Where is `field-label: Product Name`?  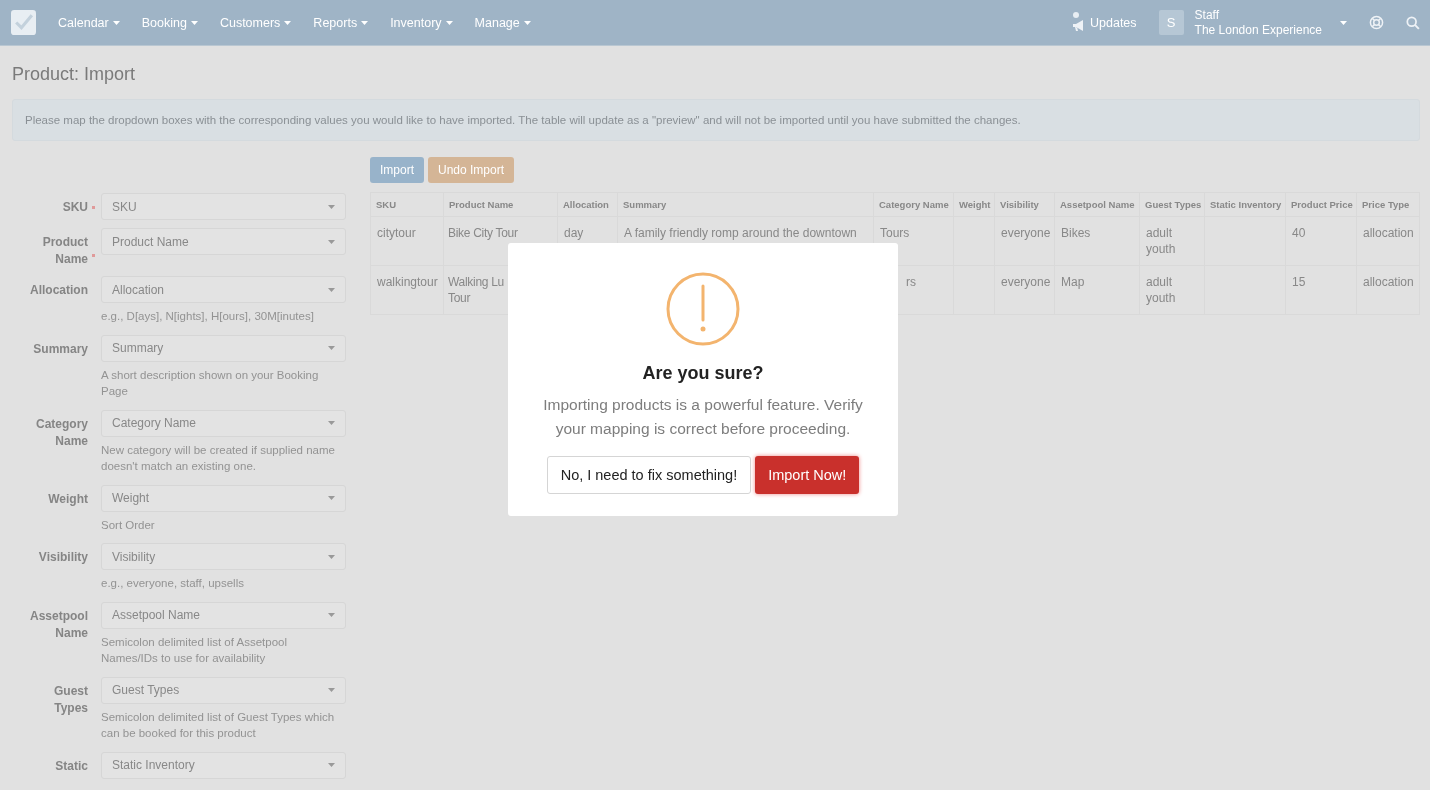
field-label: Product Name is located at coordinates (64, 251).